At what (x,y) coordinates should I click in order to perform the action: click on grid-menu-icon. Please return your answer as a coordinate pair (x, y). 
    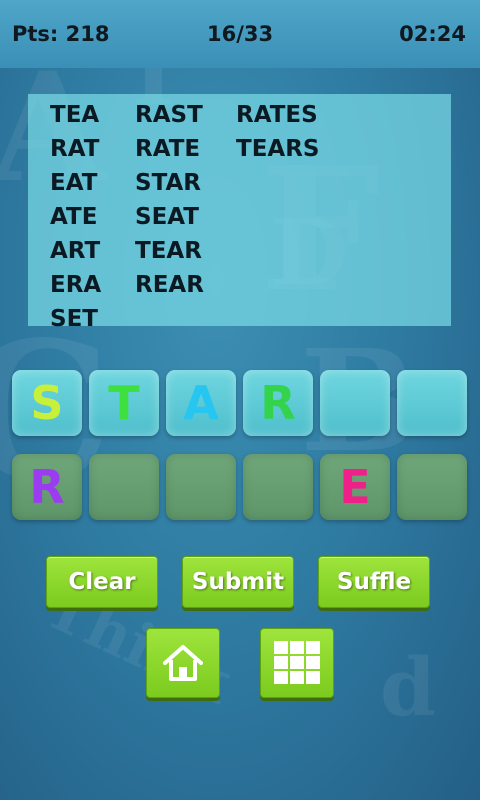
    Looking at the image, I should click on (297, 662).